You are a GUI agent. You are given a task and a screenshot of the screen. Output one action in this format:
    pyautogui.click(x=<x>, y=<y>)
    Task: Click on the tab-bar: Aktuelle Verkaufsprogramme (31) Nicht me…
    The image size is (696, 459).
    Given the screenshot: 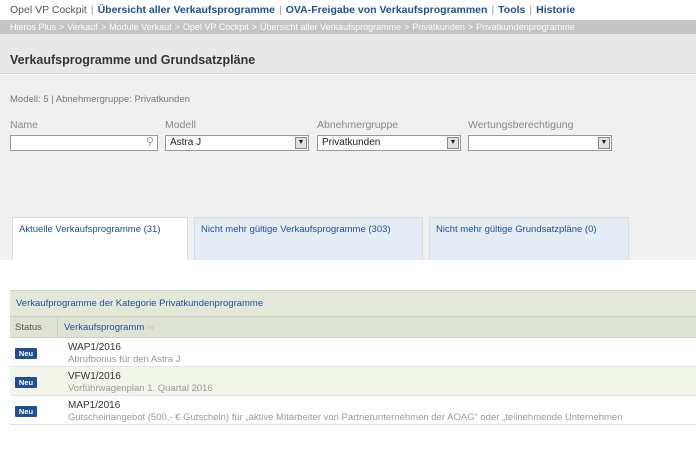 What is the action you would take?
    pyautogui.click(x=348, y=234)
    